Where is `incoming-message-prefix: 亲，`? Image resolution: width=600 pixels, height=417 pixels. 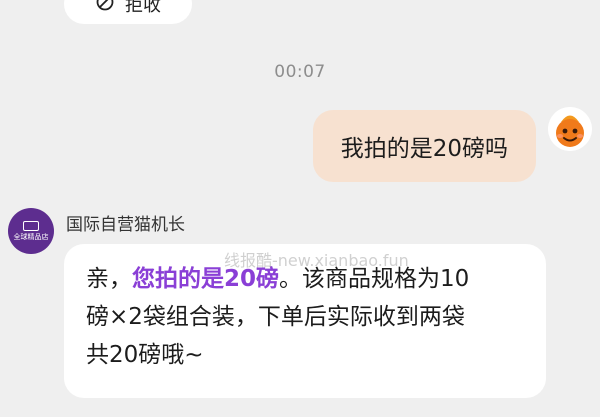 incoming-message-prefix: 亲， is located at coordinates (109, 279).